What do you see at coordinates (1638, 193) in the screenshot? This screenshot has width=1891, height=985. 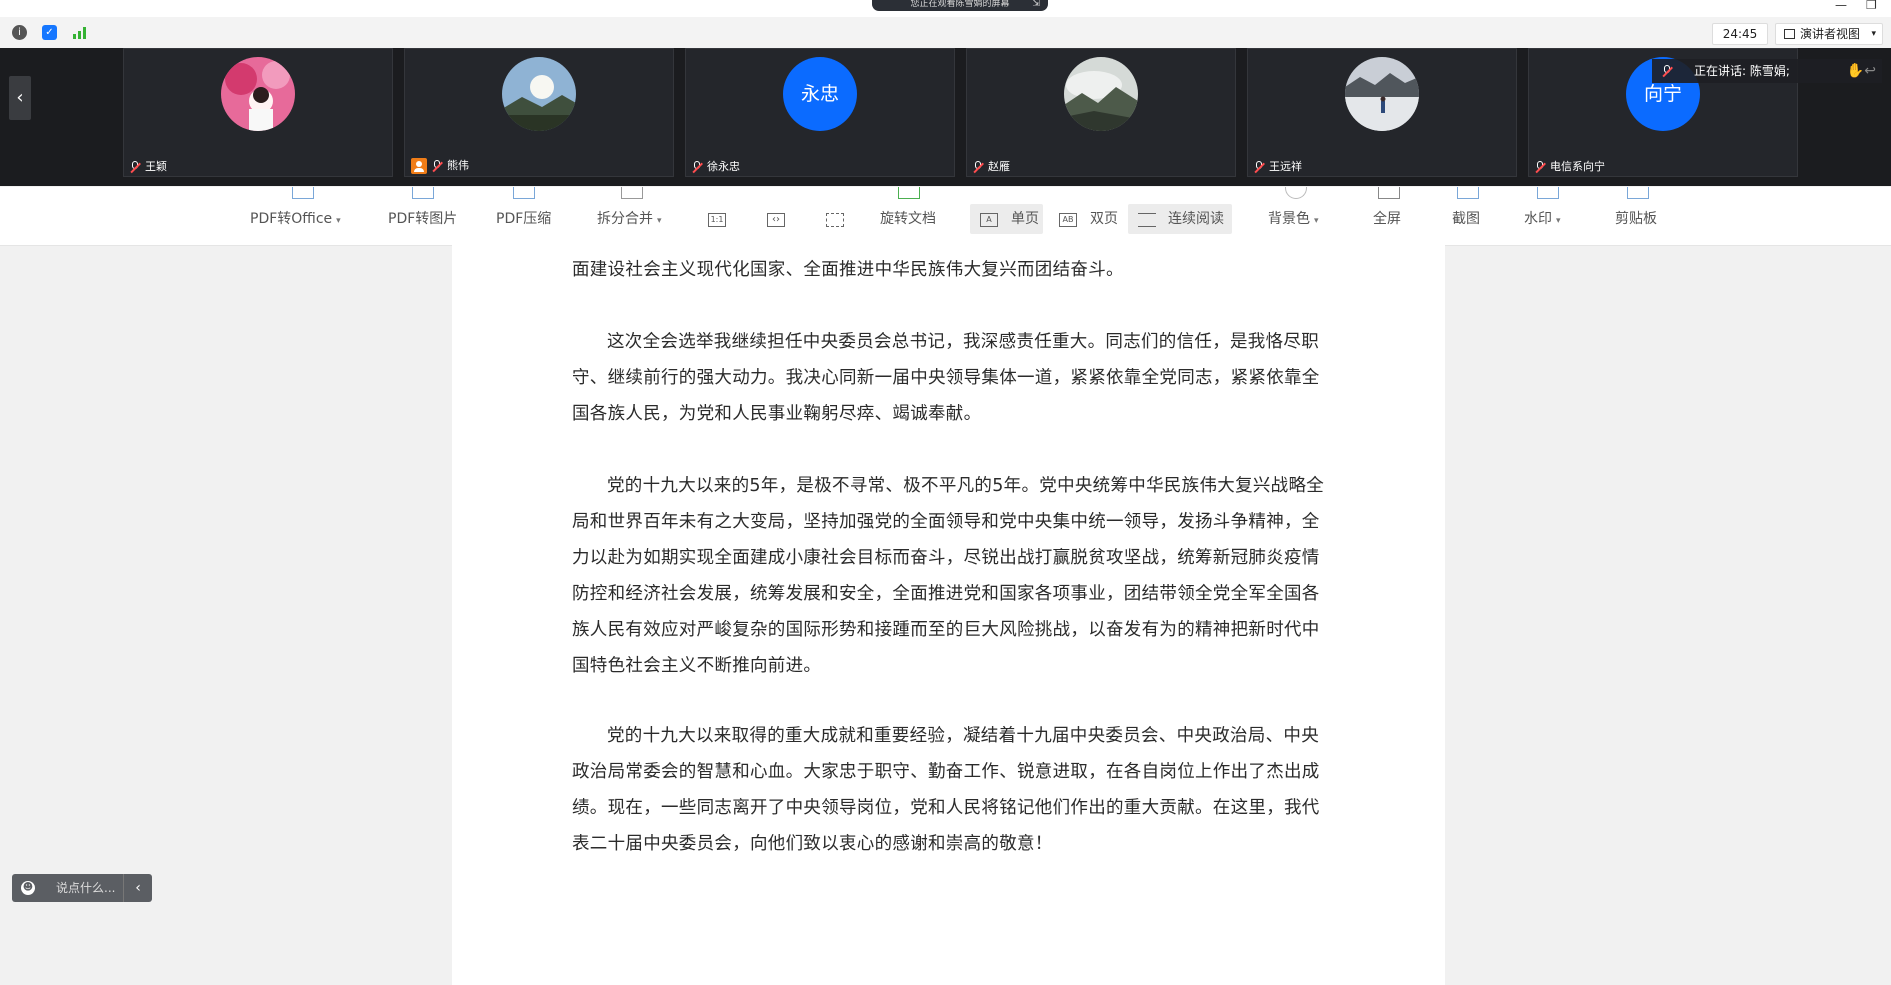 I see `clipboard-icon` at bounding box center [1638, 193].